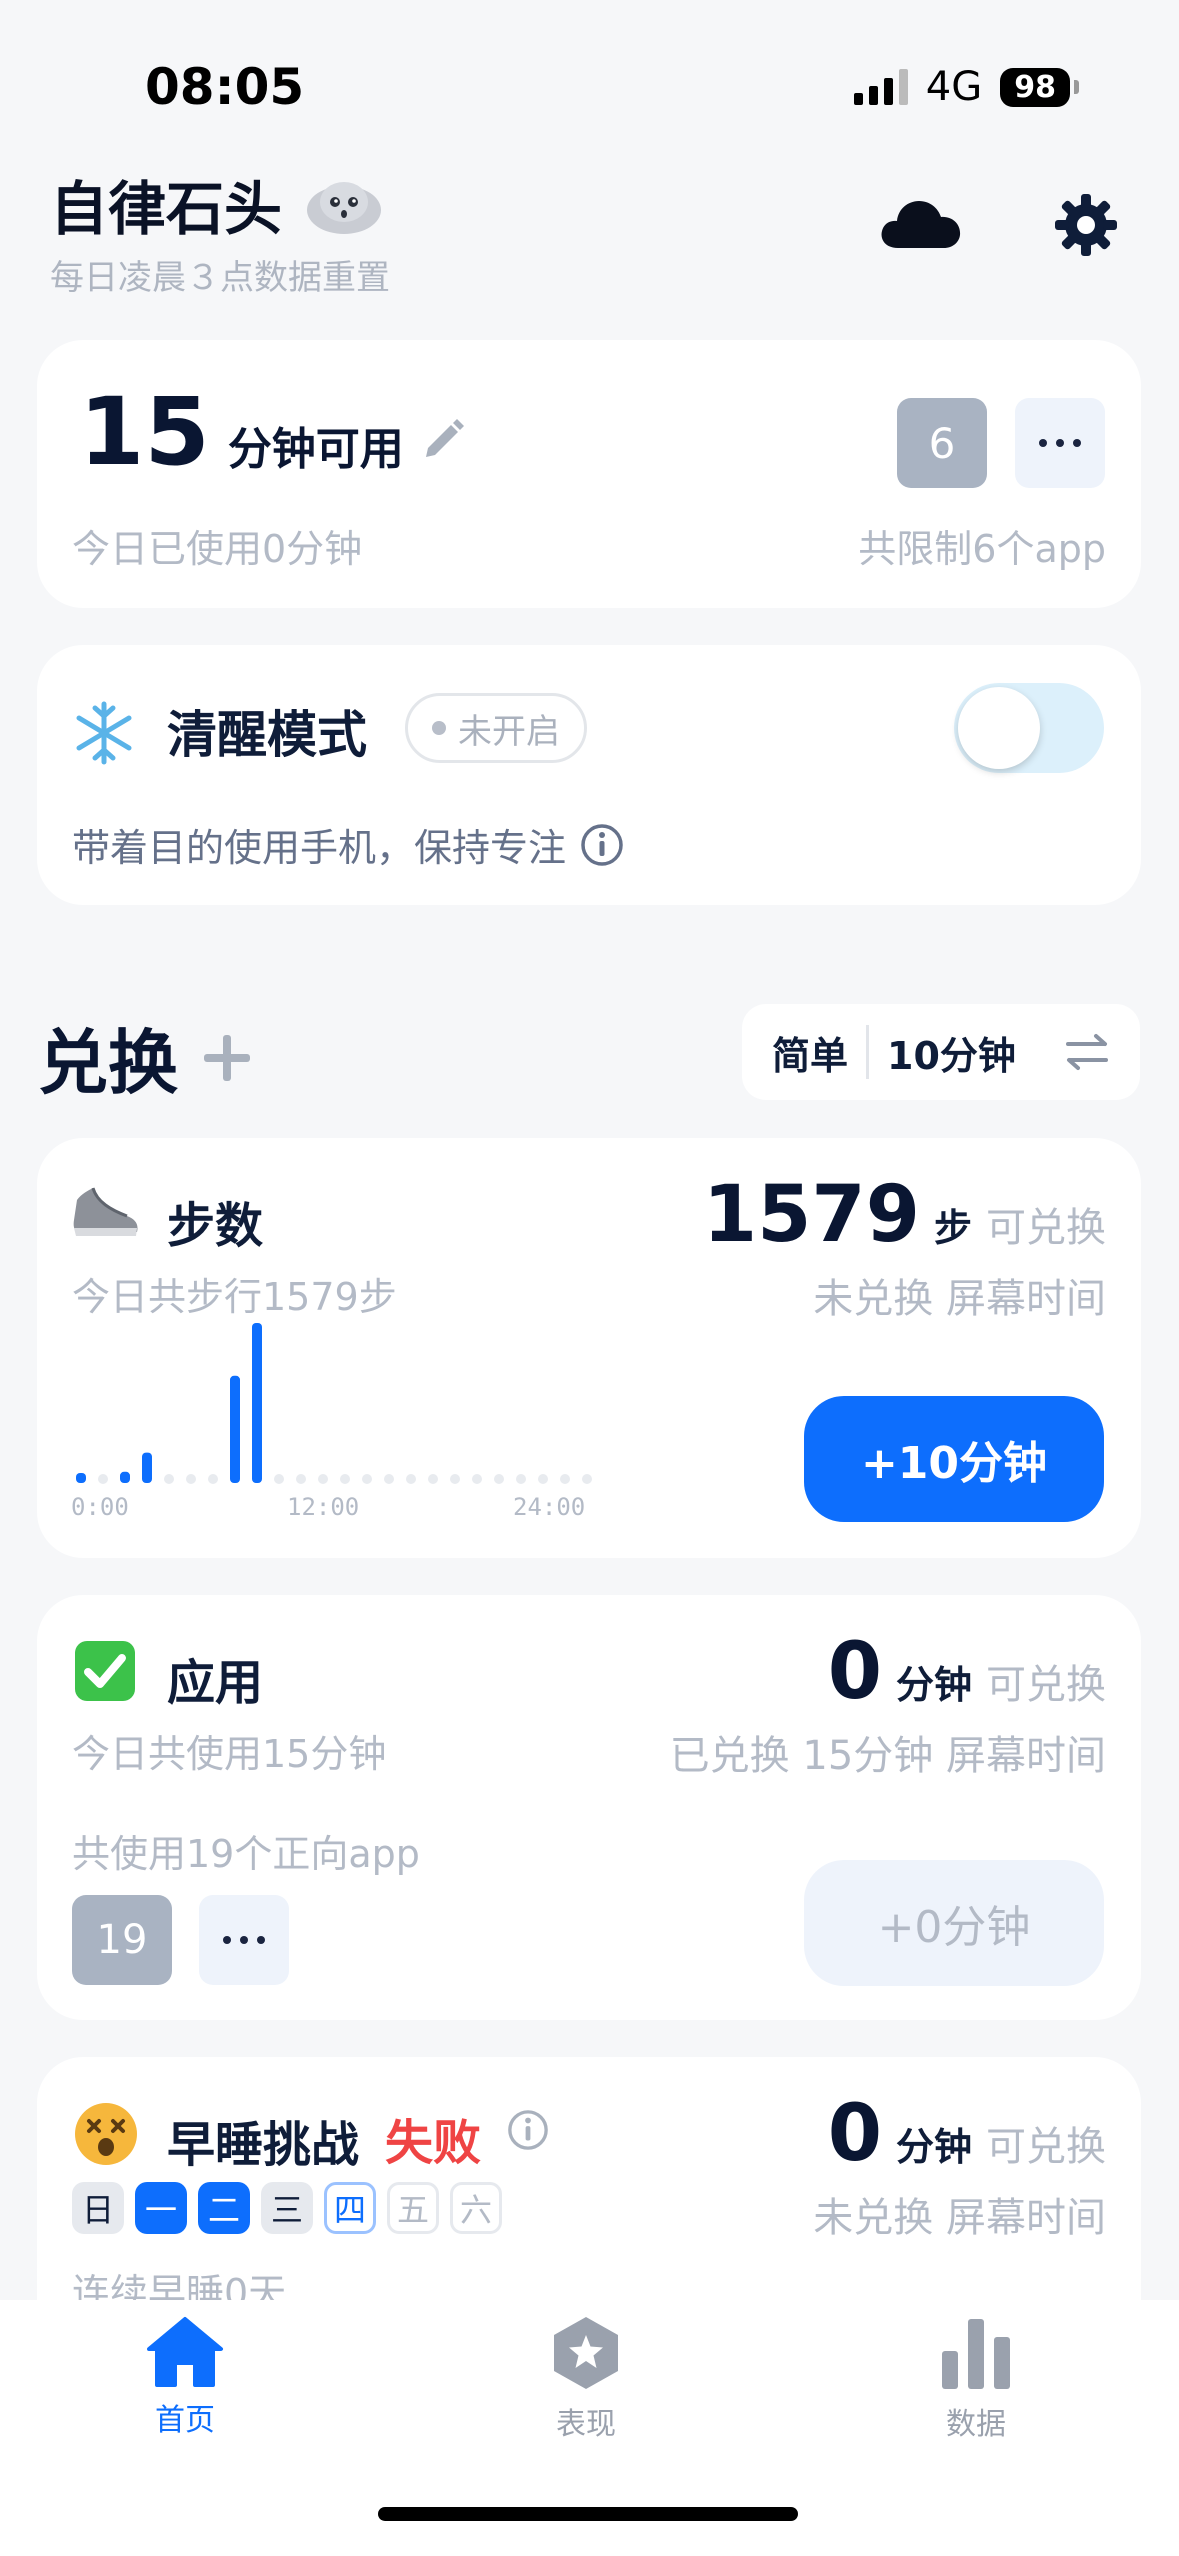  I want to click on reset-hint: 每日凌晨３点数据重置, so click(220, 278).